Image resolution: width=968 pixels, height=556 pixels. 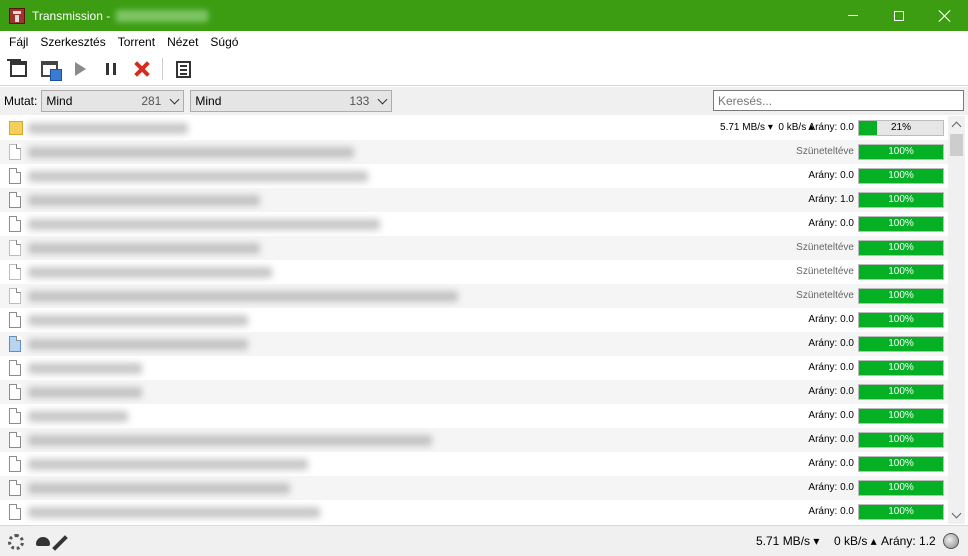 What do you see at coordinates (746, 127) in the screenshot?
I see `torrent-download-speed: 5.71 MB/s ▾` at bounding box center [746, 127].